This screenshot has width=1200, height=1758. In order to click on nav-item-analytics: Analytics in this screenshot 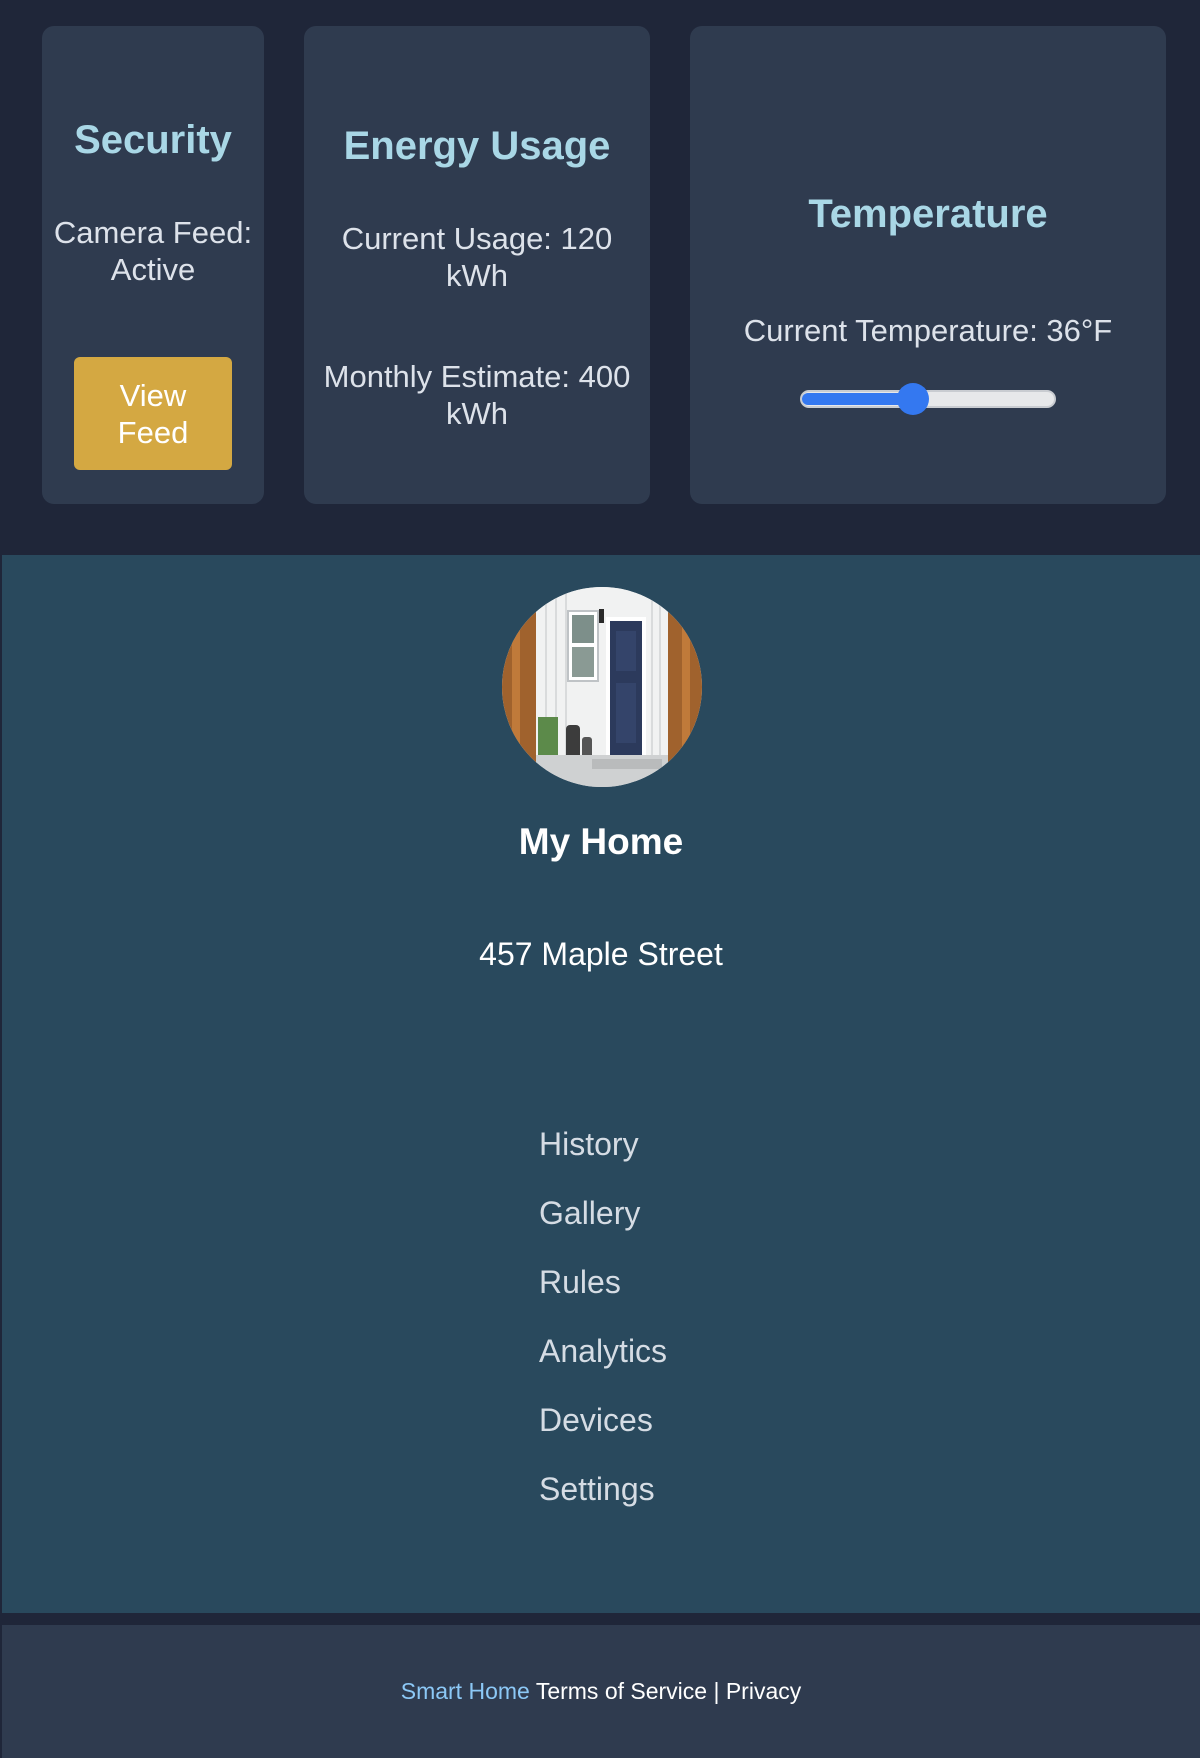, I will do `click(603, 1366)`.